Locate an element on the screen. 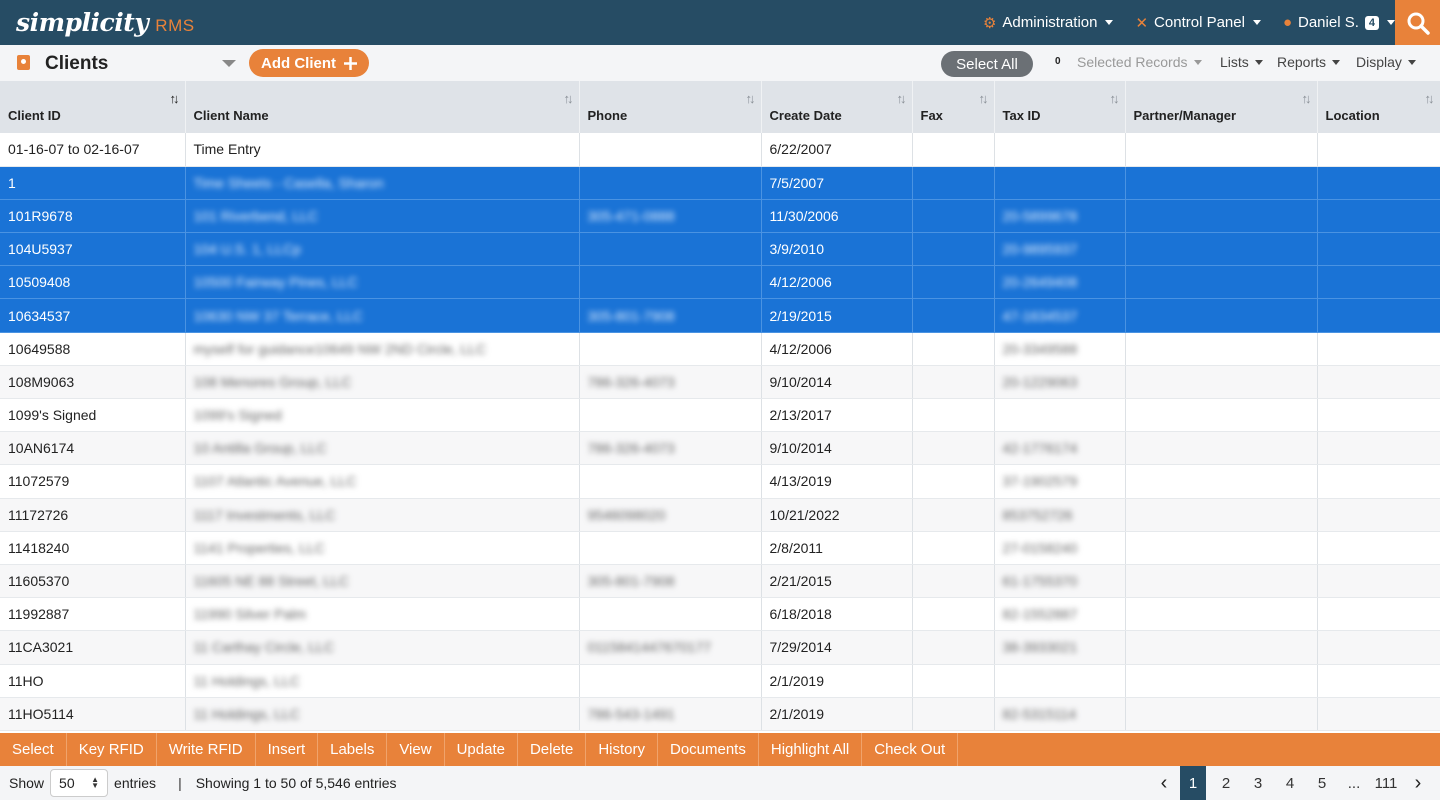 Image resolution: width=1440 pixels, height=800 pixels. action-write-rfid-button: Write RFID is located at coordinates (206, 749).